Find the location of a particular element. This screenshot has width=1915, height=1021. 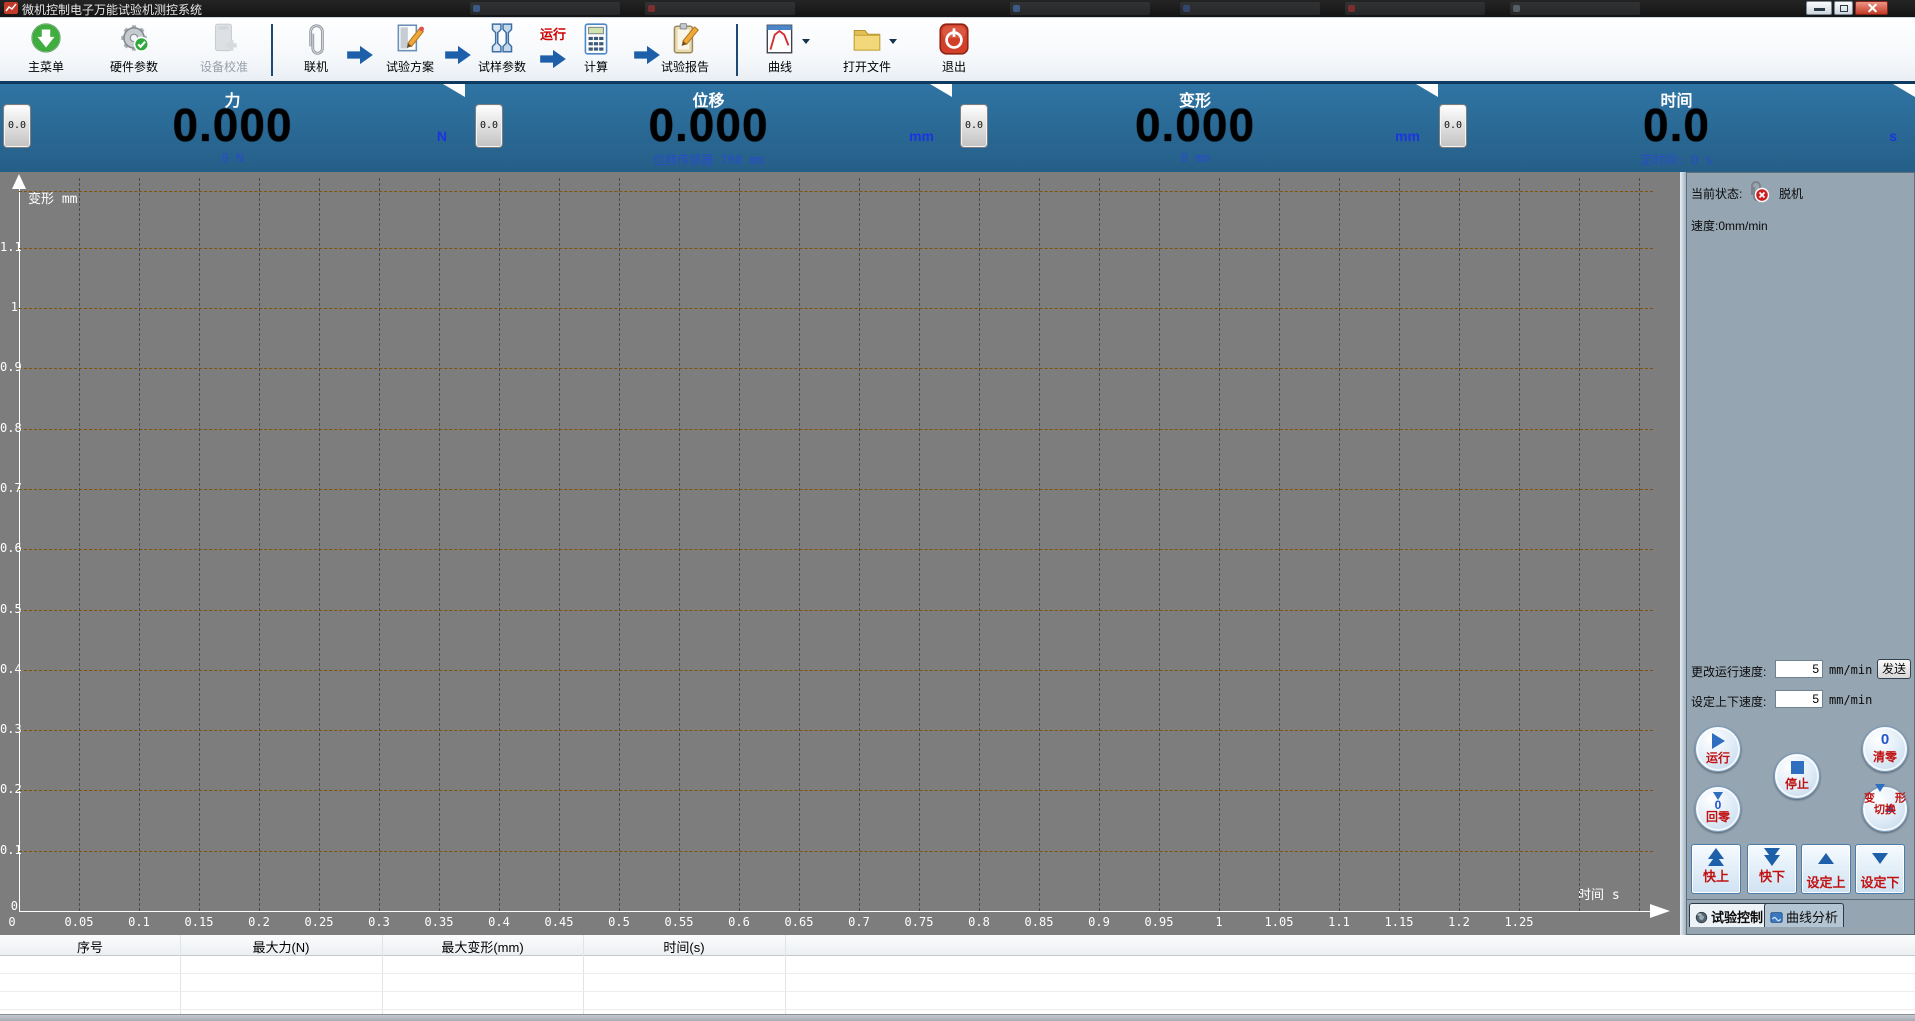

deformation-switch-button: 变形 切换 is located at coordinates (1885, 808).